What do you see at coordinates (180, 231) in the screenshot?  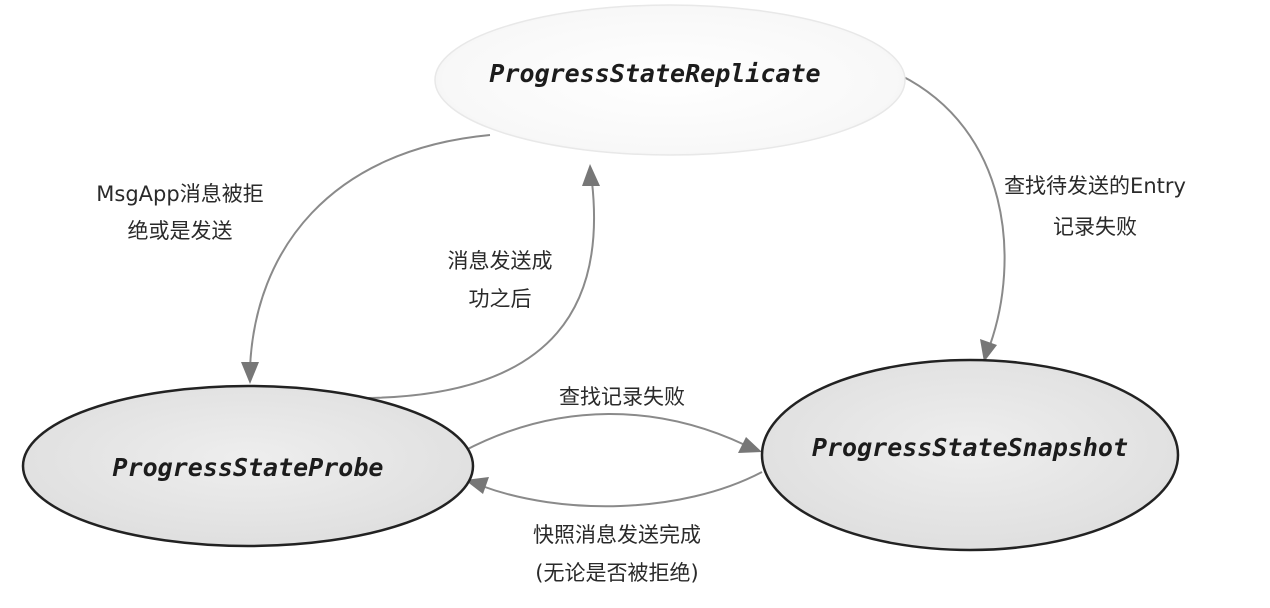 I see `edge-label-line: 绝或是发送` at bounding box center [180, 231].